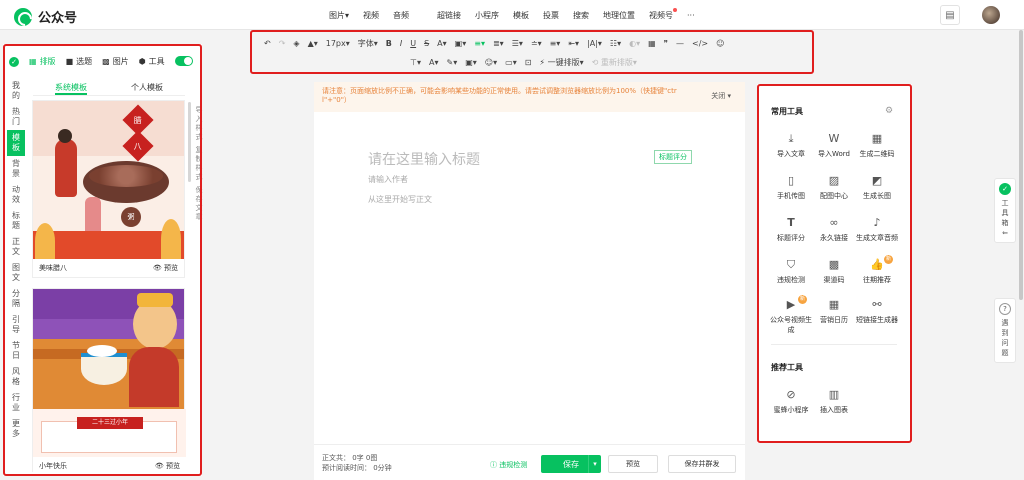 This screenshot has width=1024, height=480. What do you see at coordinates (400, 199) in the screenshot?
I see `body-input: 从这里开始写正文` at bounding box center [400, 199].